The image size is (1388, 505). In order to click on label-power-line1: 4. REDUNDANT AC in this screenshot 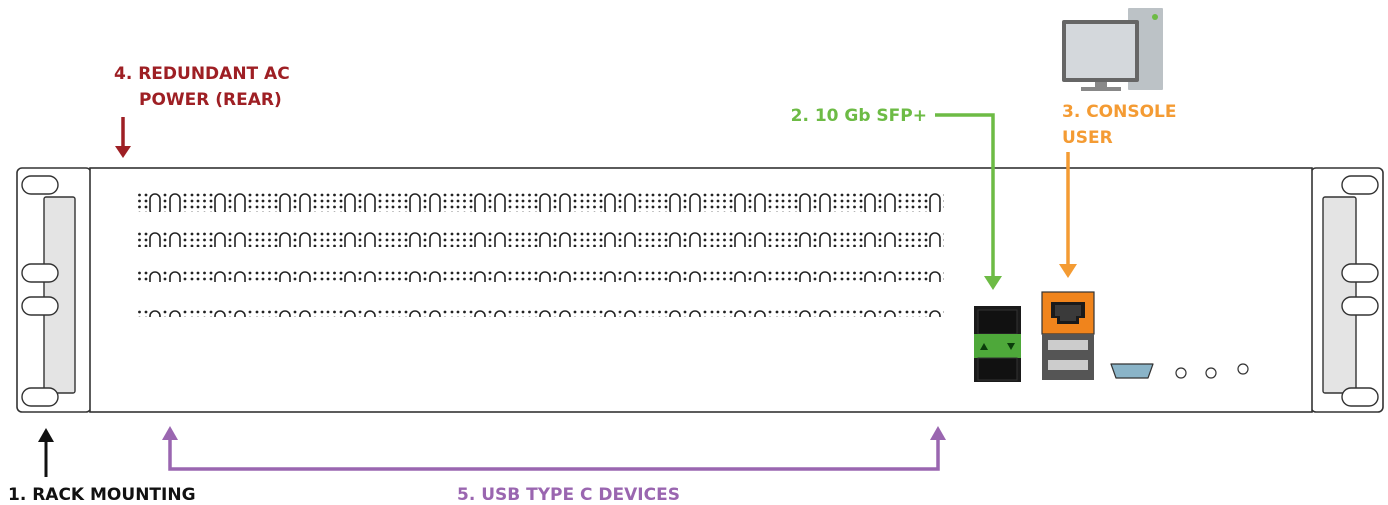, I will do `click(202, 74)`.